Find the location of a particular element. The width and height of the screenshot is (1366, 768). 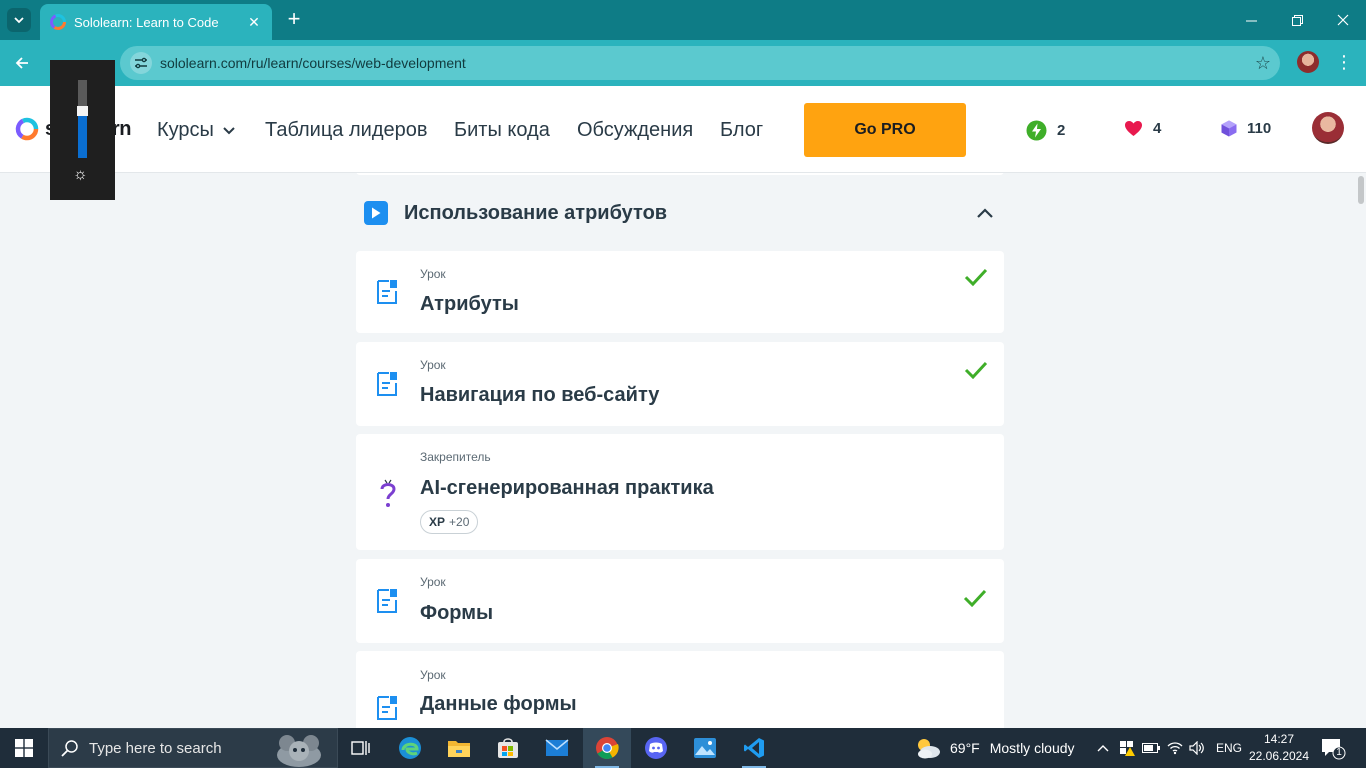

arrow-left-icon is located at coordinates (21, 63).